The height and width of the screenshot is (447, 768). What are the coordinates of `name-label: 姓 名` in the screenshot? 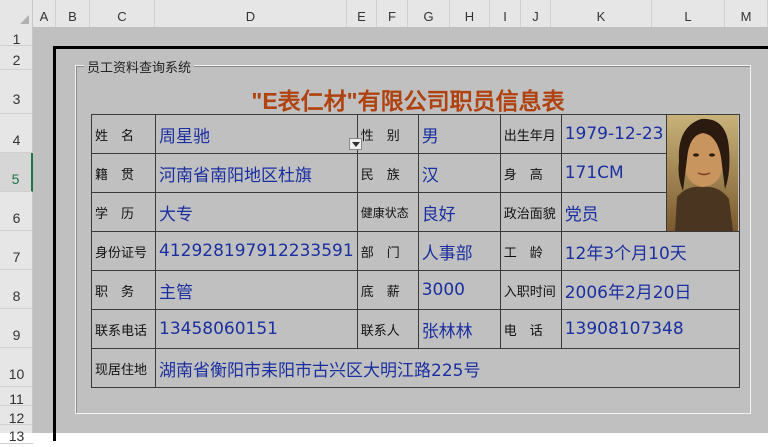 It's located at (123, 134).